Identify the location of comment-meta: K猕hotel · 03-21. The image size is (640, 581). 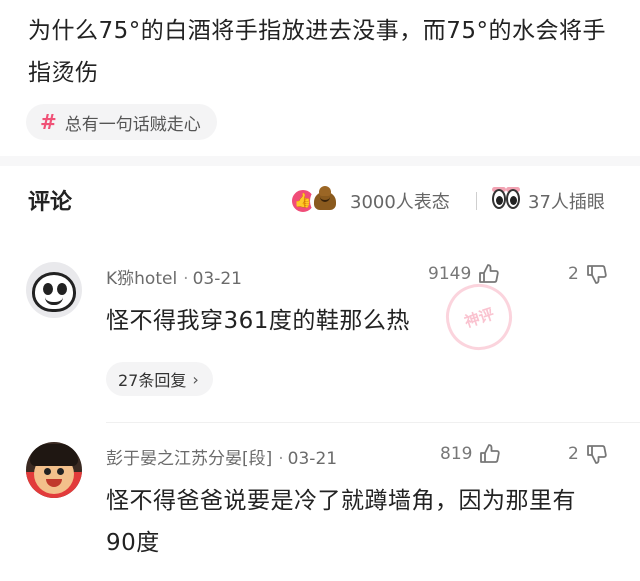
(174, 279).